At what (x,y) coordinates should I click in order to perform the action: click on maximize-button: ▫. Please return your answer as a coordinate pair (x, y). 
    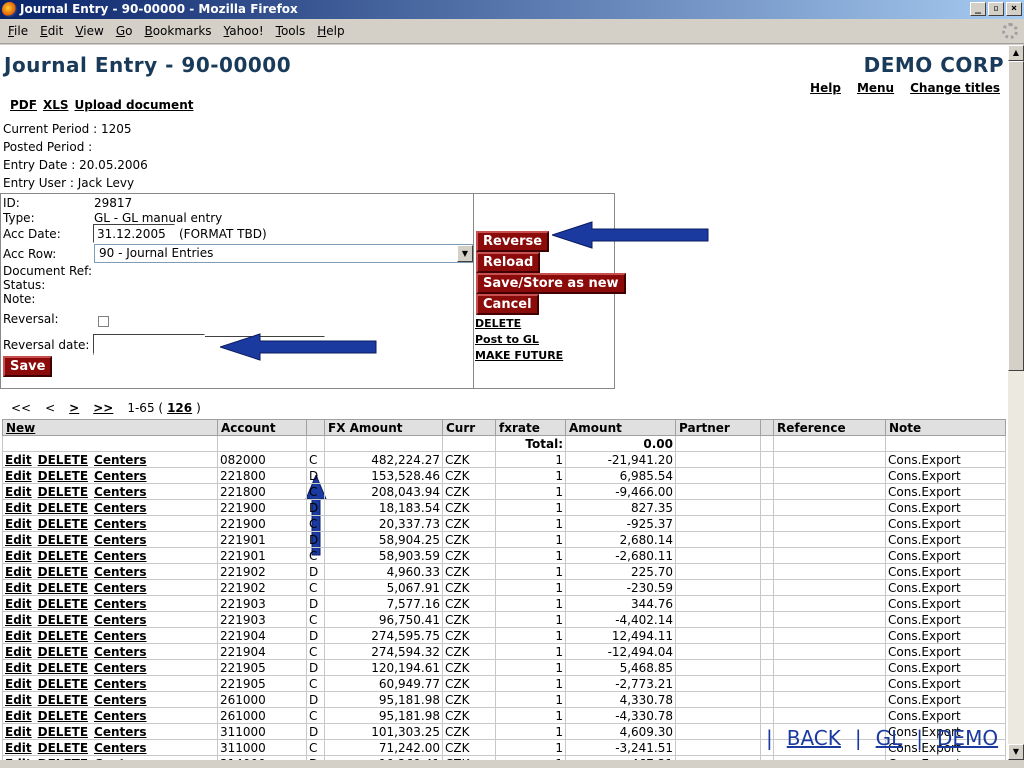
    Looking at the image, I should click on (996, 9).